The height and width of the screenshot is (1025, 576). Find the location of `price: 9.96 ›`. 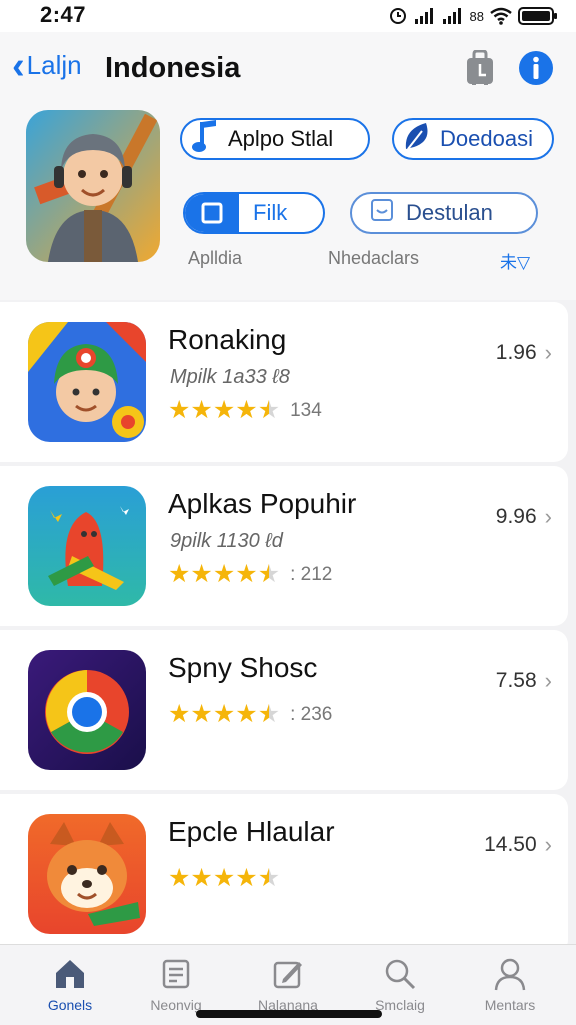

price: 9.96 › is located at coordinates (524, 517).